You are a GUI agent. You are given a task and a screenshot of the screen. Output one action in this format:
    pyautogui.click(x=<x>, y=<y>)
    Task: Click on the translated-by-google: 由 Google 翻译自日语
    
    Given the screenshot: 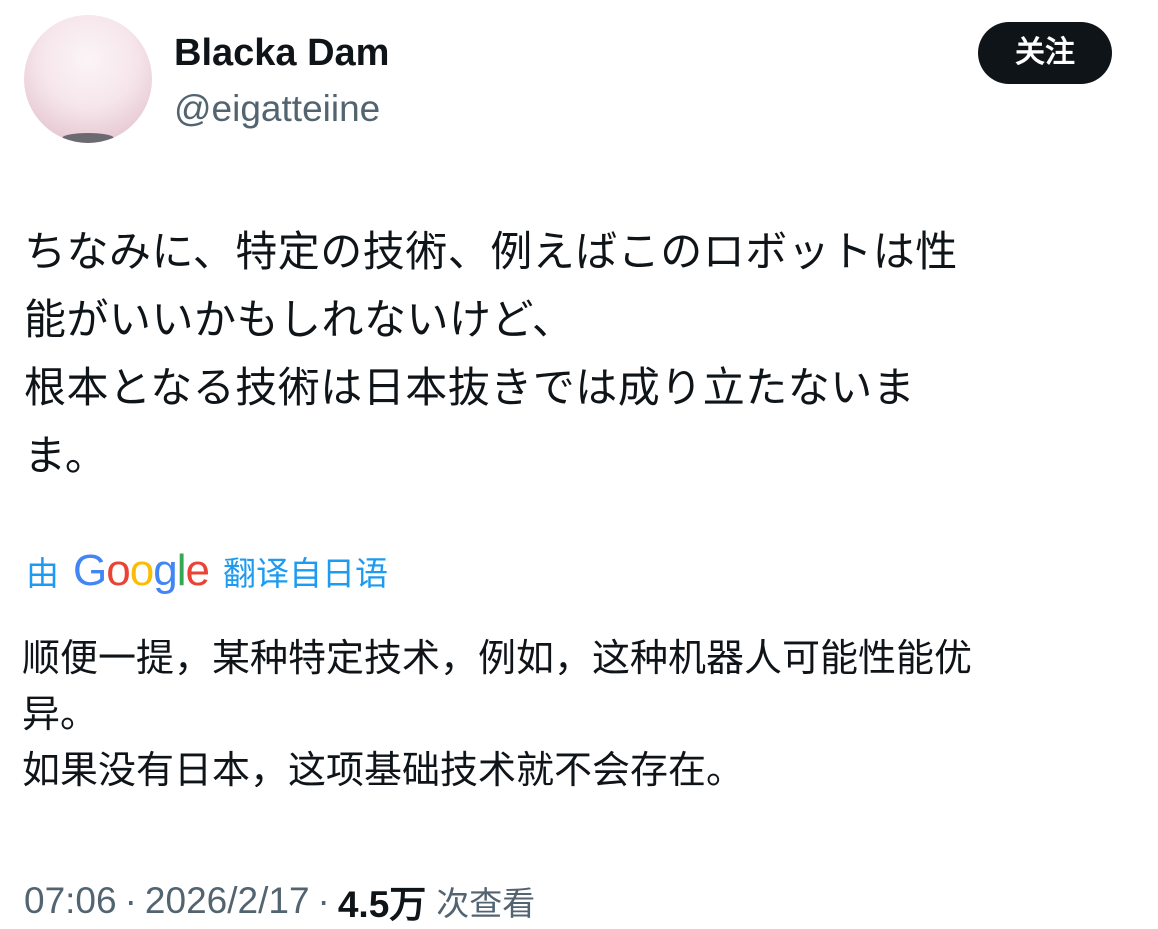 What is the action you would take?
    pyautogui.click(x=207, y=571)
    